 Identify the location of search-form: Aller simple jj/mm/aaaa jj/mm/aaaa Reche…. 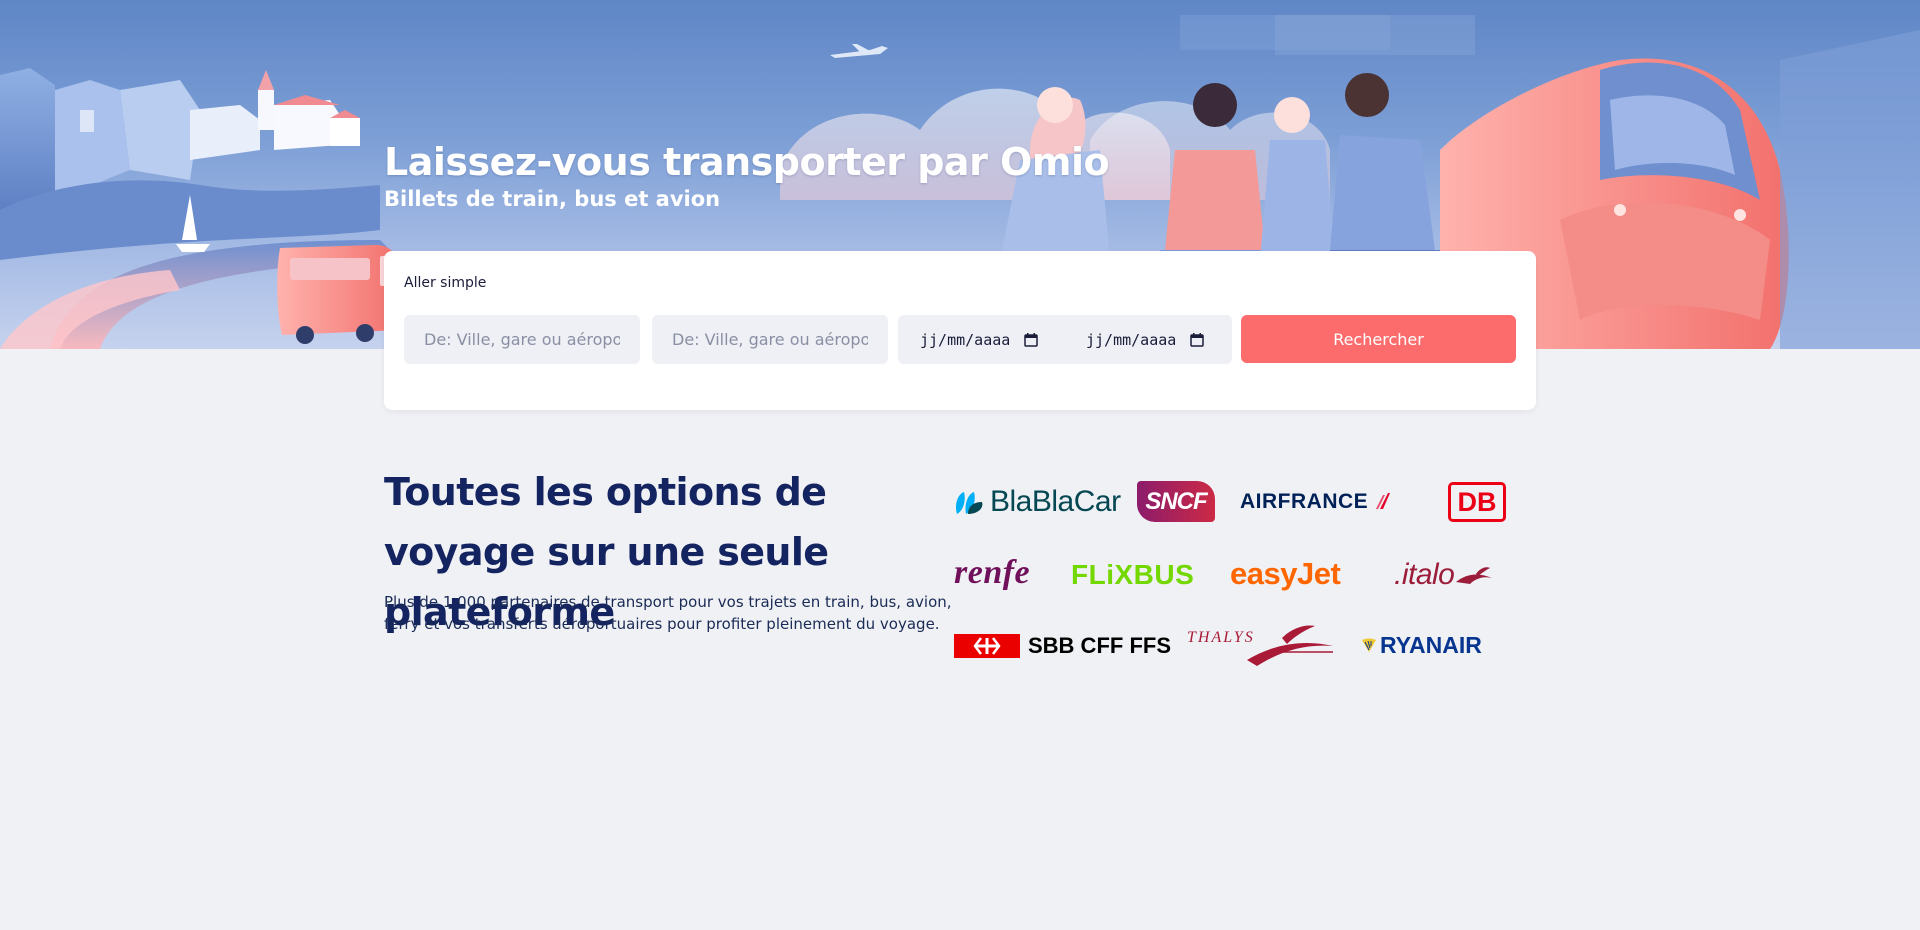
(960, 330).